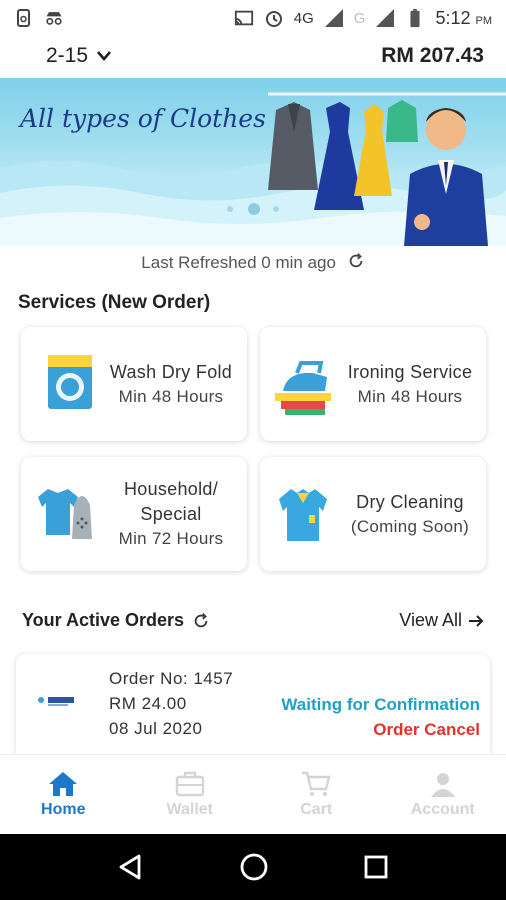 Image resolution: width=506 pixels, height=900 pixels. Describe the element at coordinates (148, 703) in the screenshot. I see `order-amount: RM 24.00` at that location.